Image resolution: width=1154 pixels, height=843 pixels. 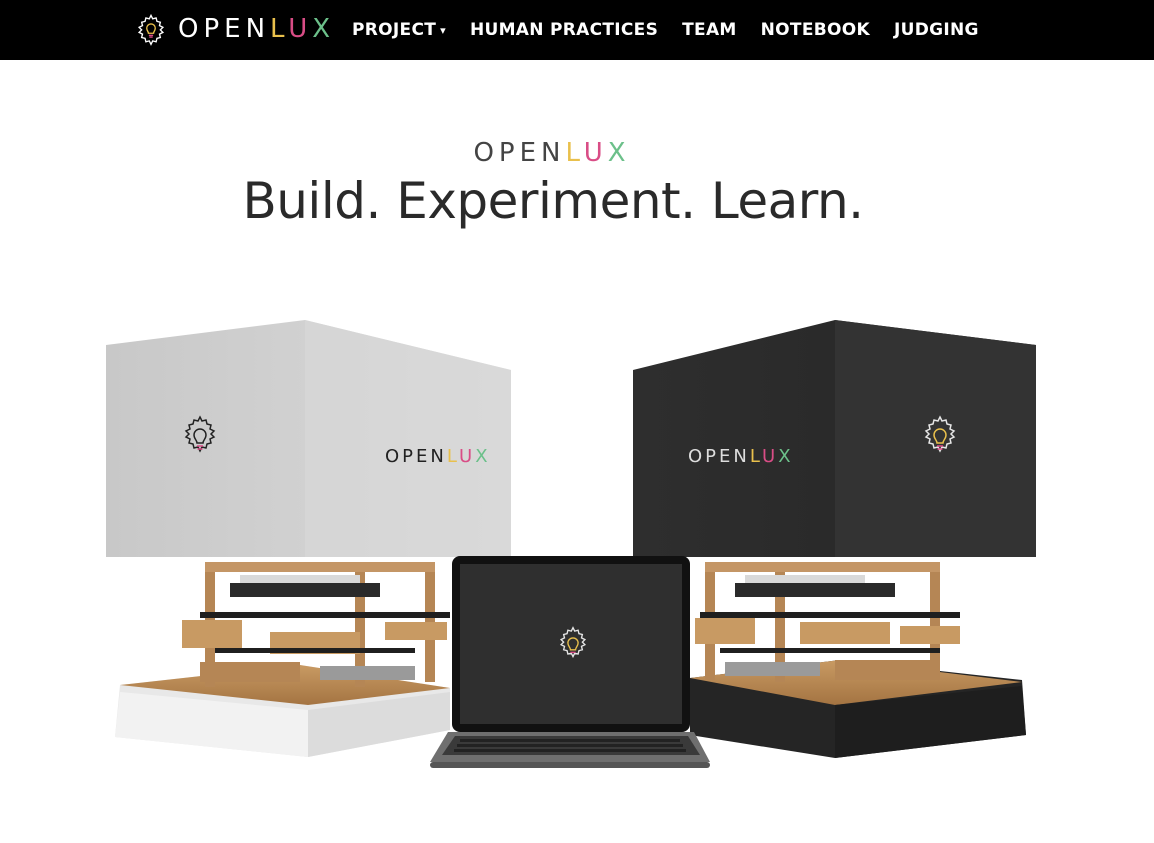 I want to click on chevron-down-icon: ▾, so click(x=443, y=30).